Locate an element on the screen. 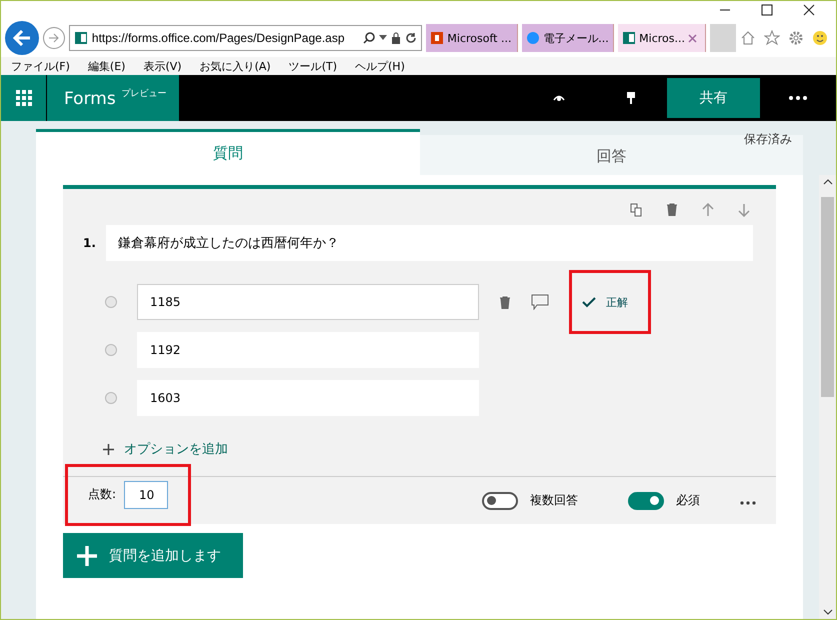 Image resolution: width=837 pixels, height=620 pixels. tab: 質問 is located at coordinates (228, 152).